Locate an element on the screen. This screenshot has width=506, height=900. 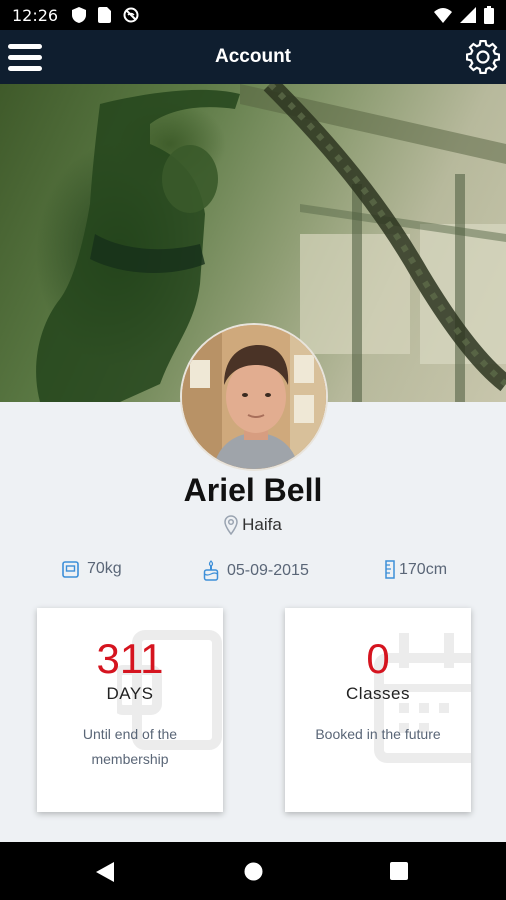
status-icons-left is located at coordinates (105, 15).